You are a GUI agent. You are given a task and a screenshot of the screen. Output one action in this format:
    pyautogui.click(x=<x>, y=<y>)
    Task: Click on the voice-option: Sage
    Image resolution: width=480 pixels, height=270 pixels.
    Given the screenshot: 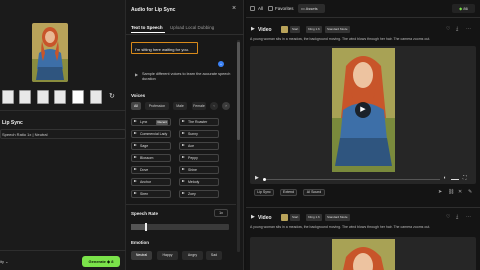 What is the action you would take?
    pyautogui.click(x=151, y=146)
    